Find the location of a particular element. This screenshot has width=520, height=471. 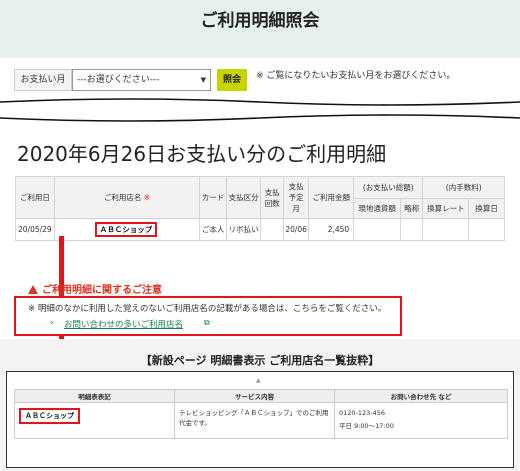

cell-abbr is located at coordinates (412, 229).